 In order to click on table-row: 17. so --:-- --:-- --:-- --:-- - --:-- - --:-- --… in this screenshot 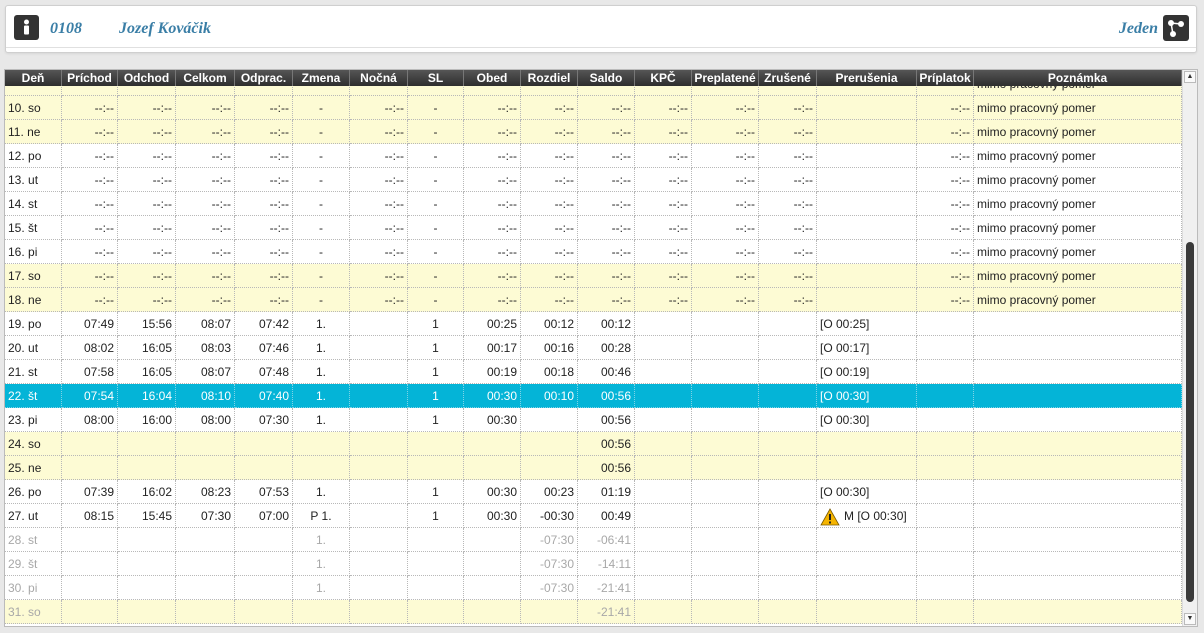, I will do `click(593, 276)`.